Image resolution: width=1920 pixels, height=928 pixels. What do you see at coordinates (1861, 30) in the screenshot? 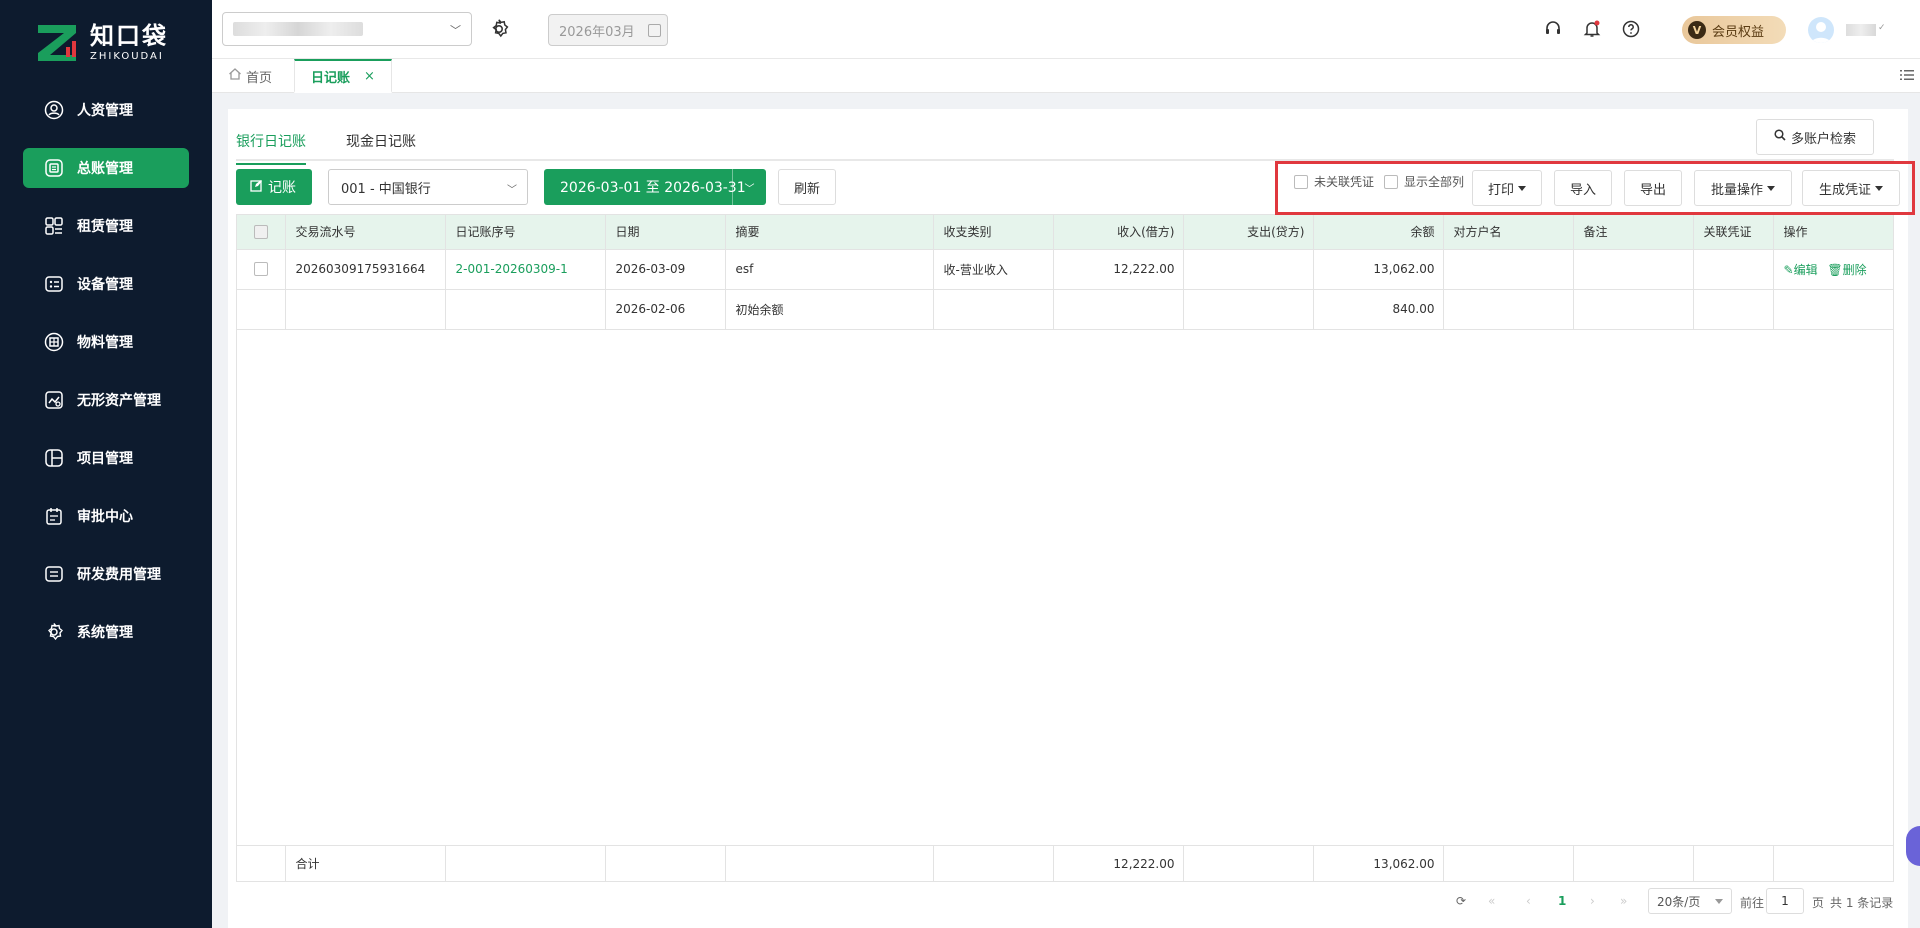
I see `username-redacted` at bounding box center [1861, 30].